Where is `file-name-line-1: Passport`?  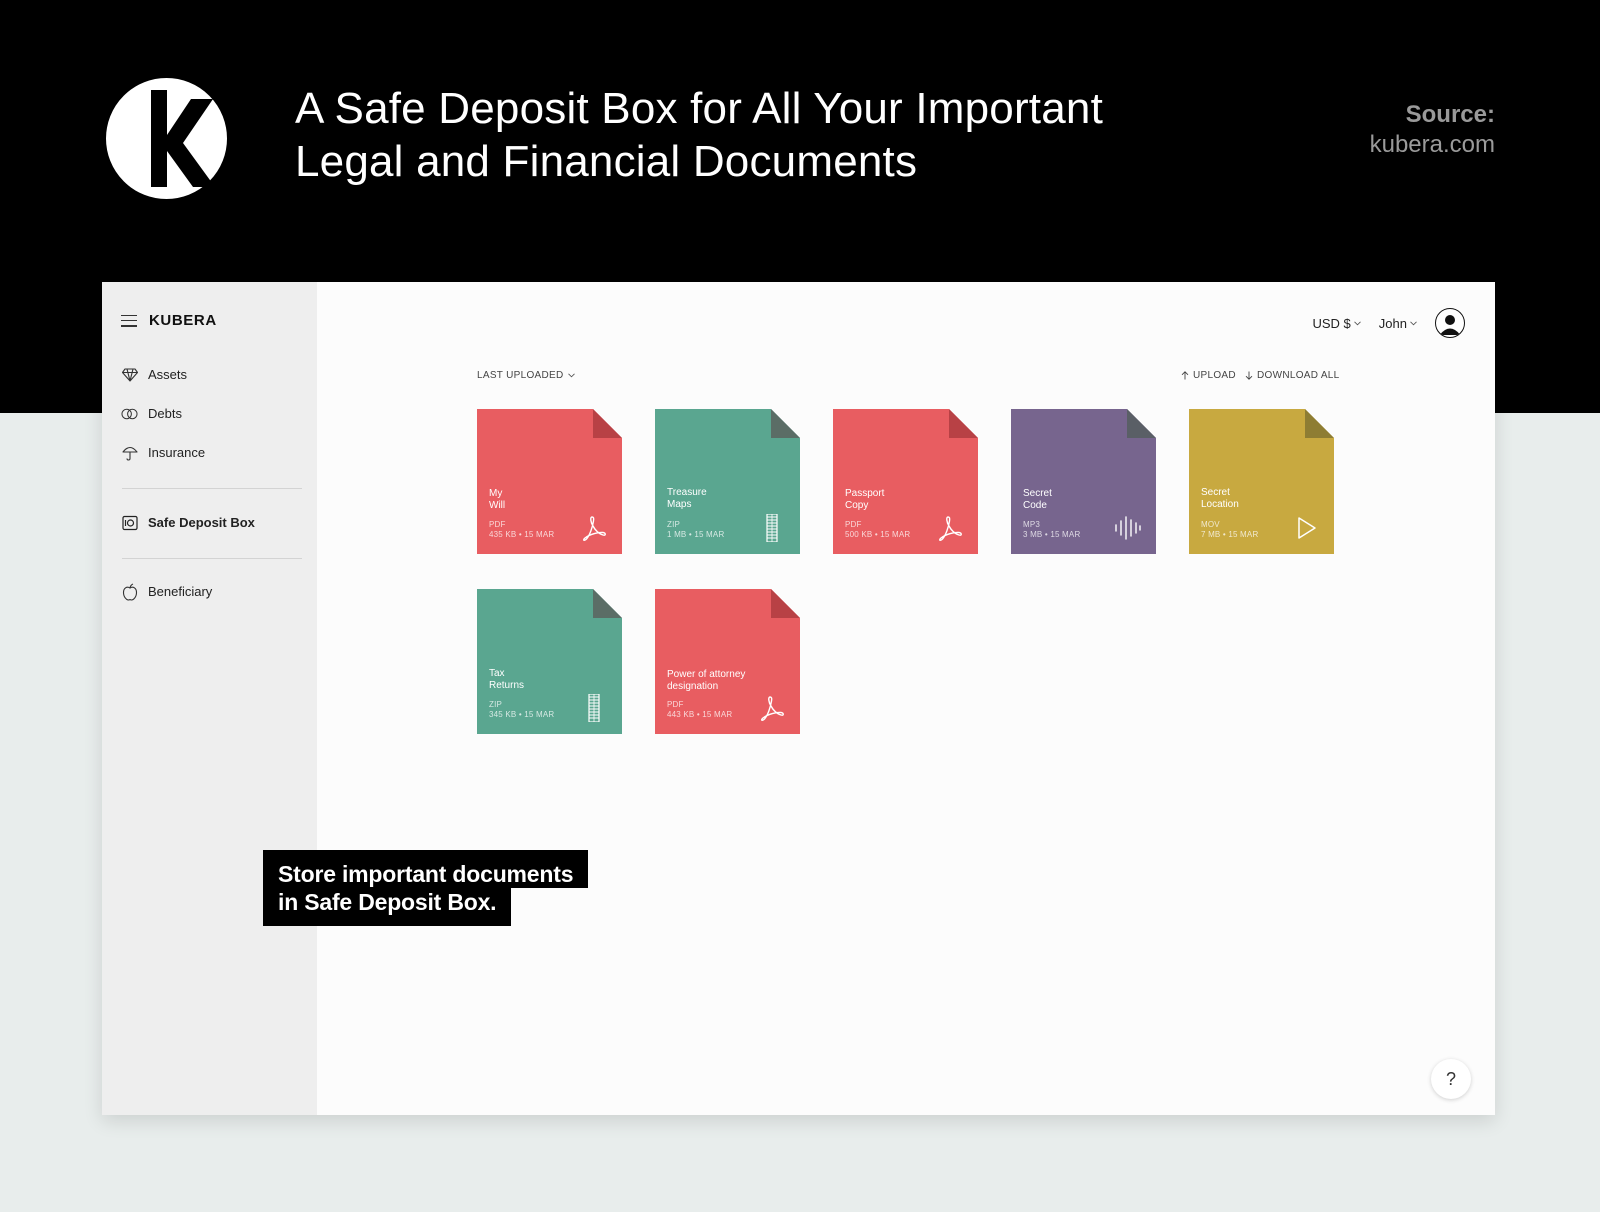 file-name-line-1: Passport is located at coordinates (865, 493).